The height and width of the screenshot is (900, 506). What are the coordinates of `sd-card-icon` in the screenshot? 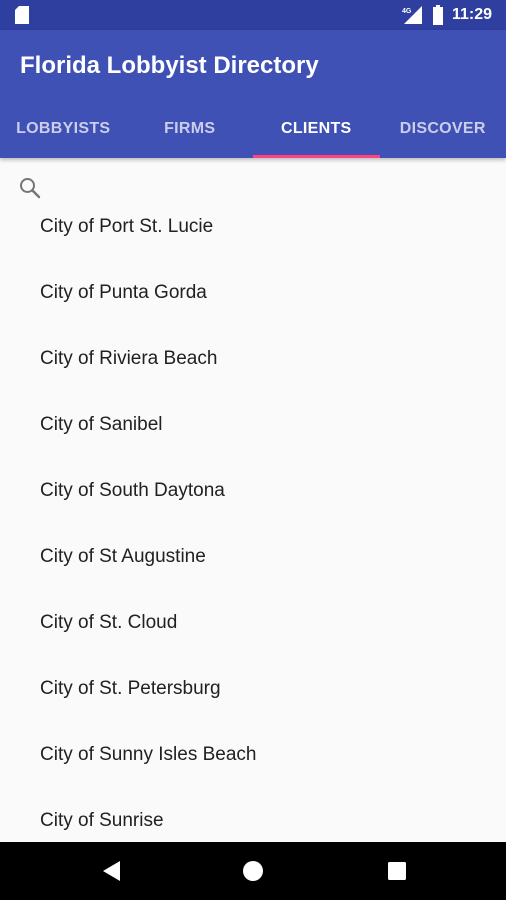 It's located at (22, 15).